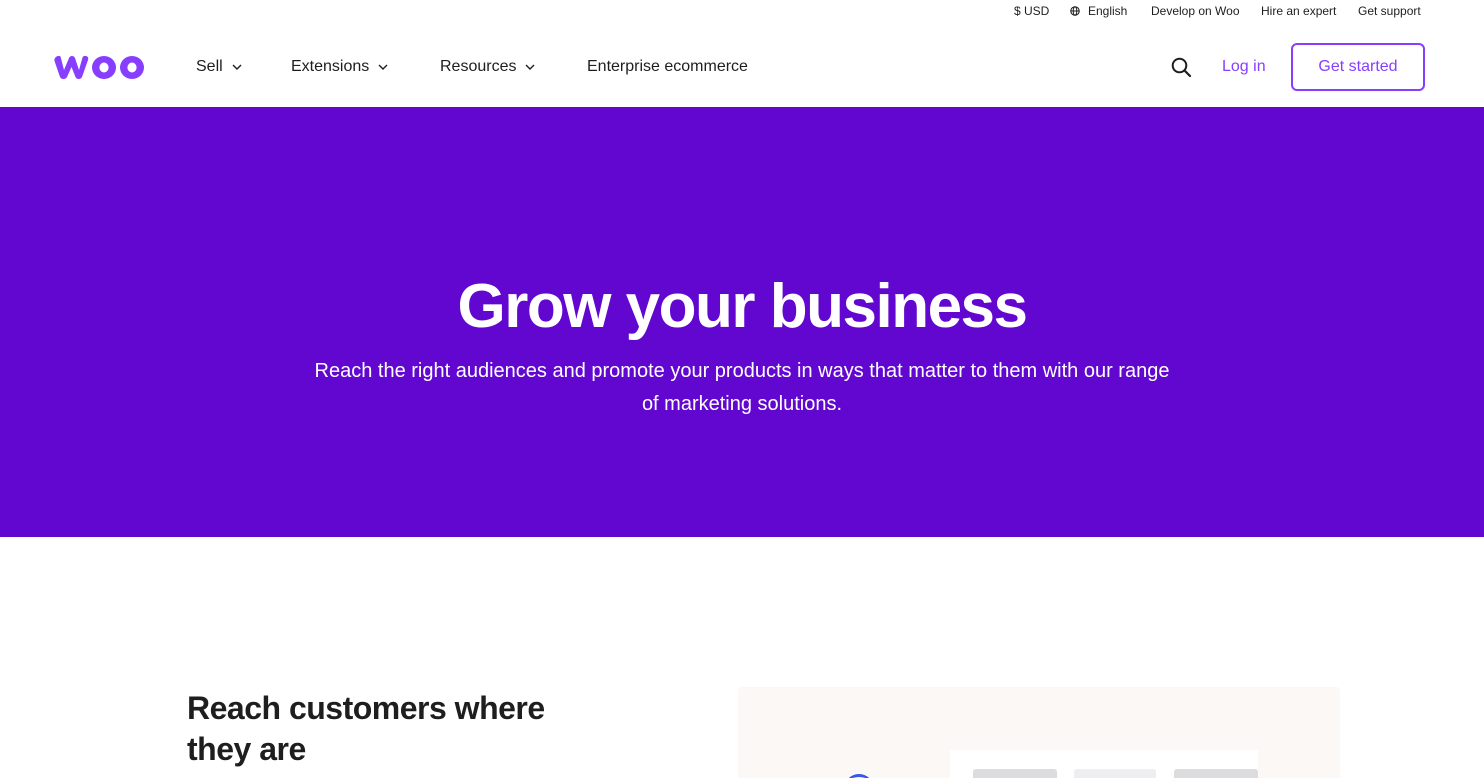  What do you see at coordinates (1075, 11) in the screenshot?
I see `globe-icon` at bounding box center [1075, 11].